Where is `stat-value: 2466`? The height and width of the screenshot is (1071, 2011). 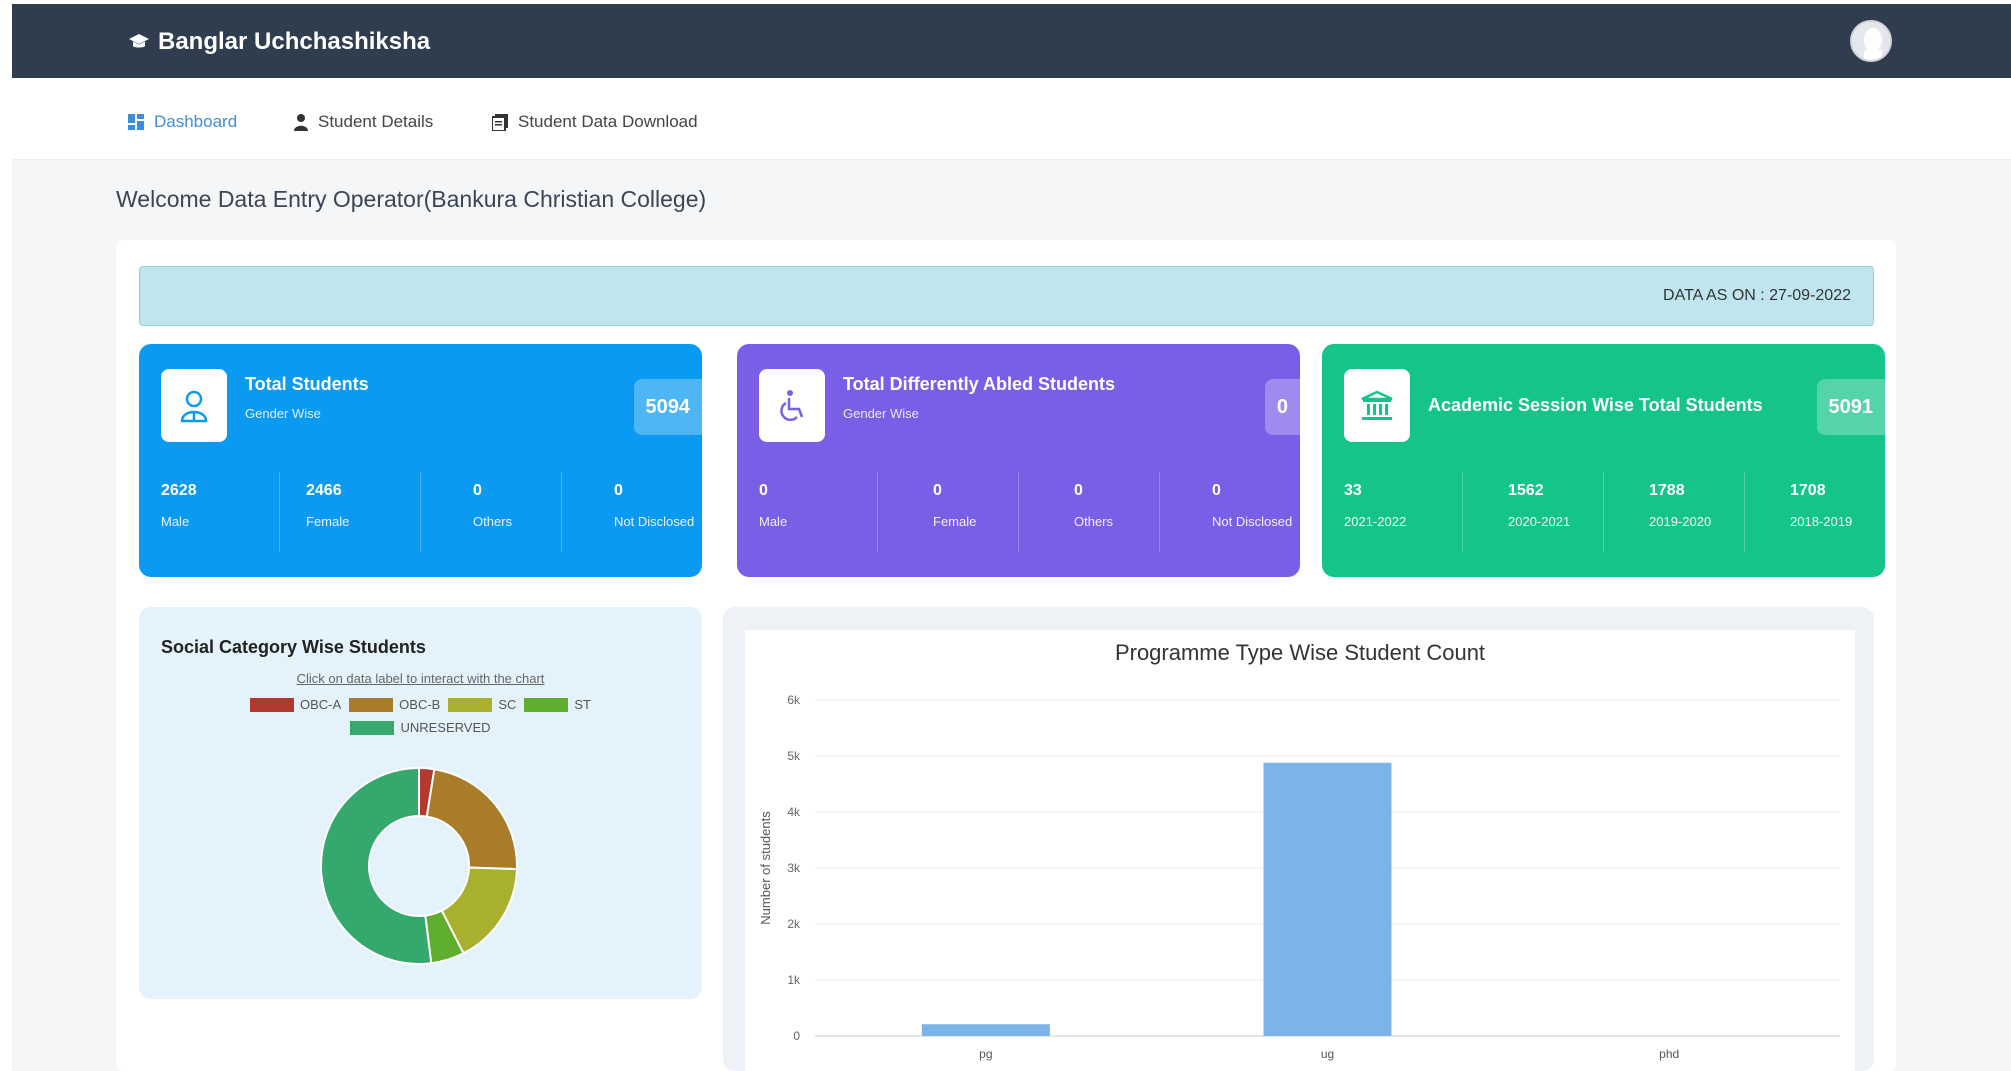 stat-value: 2466 is located at coordinates (324, 490).